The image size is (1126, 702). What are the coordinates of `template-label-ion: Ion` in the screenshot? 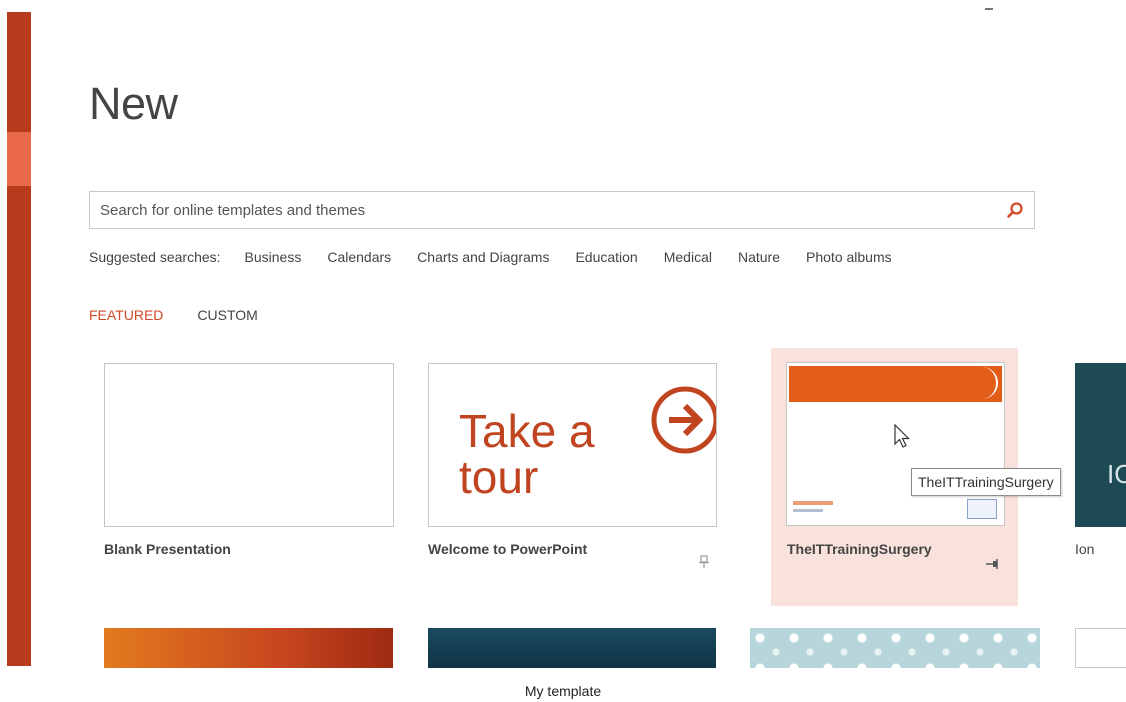 It's located at (1084, 549).